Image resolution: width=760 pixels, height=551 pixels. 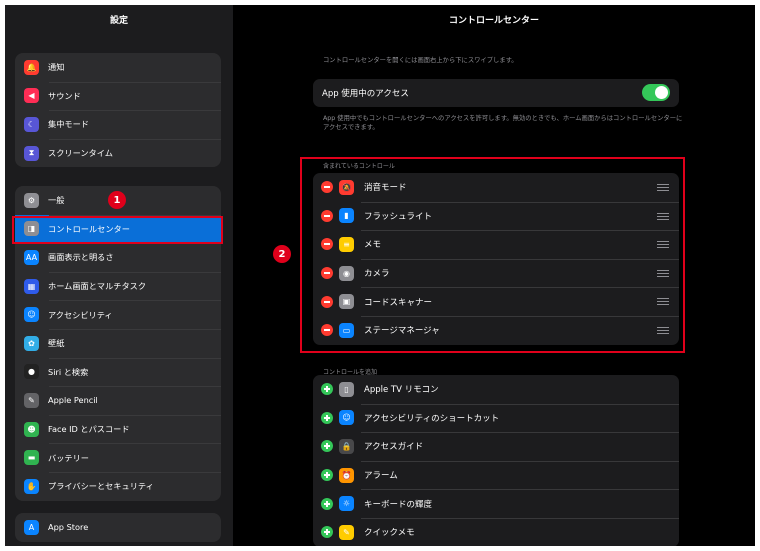 What do you see at coordinates (118, 257) in the screenshot?
I see `sidebar-item: AA 画面表示と明るさ` at bounding box center [118, 257].